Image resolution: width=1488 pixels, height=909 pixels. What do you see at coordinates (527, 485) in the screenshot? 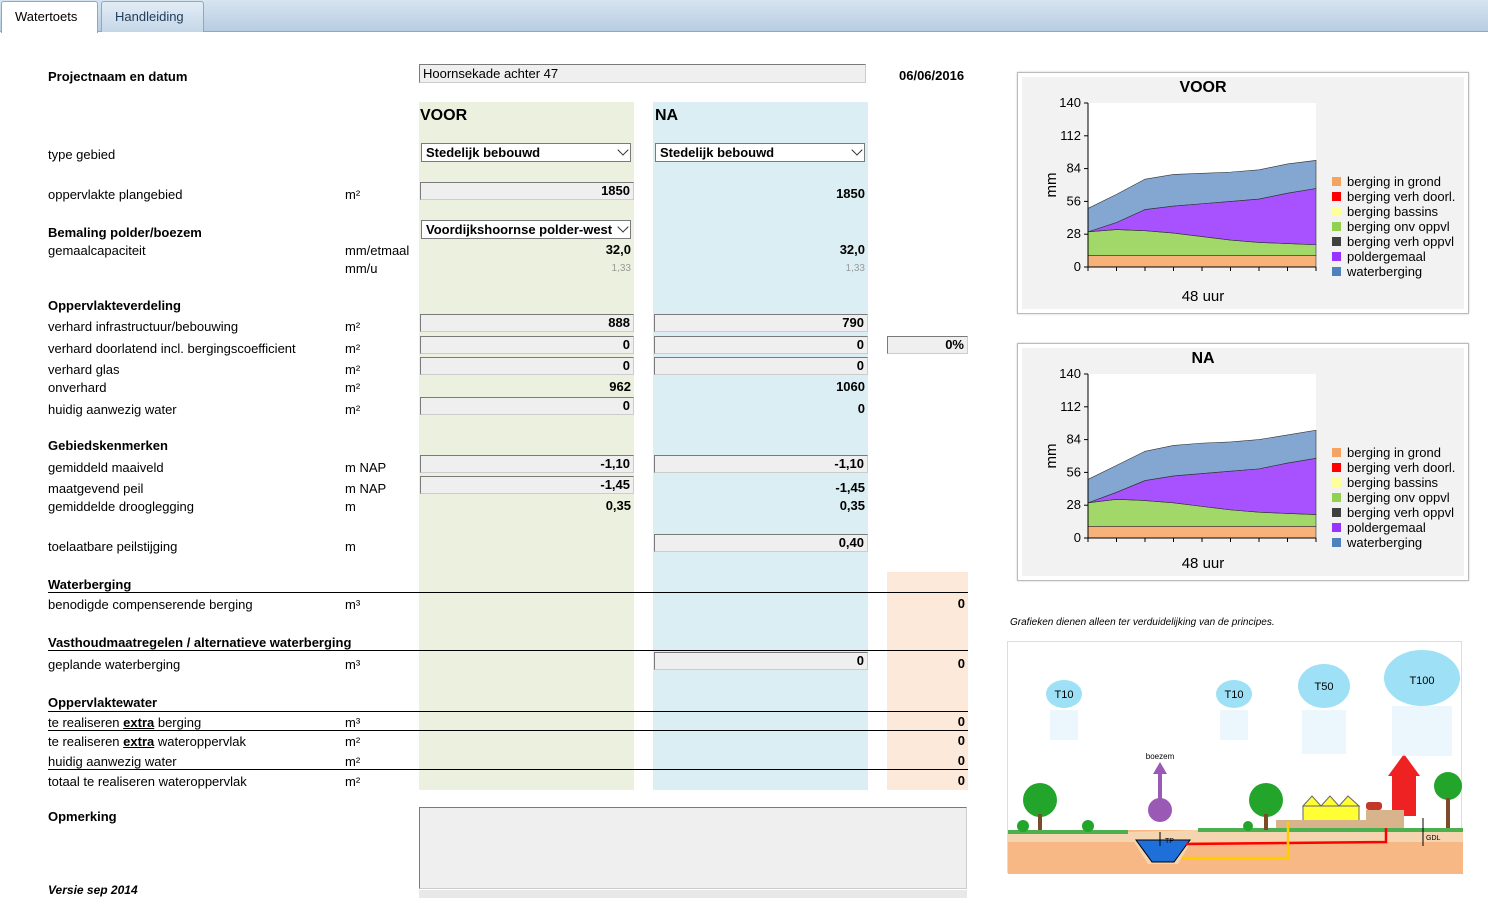
I see `peil-voor-input: -1,45` at bounding box center [527, 485].